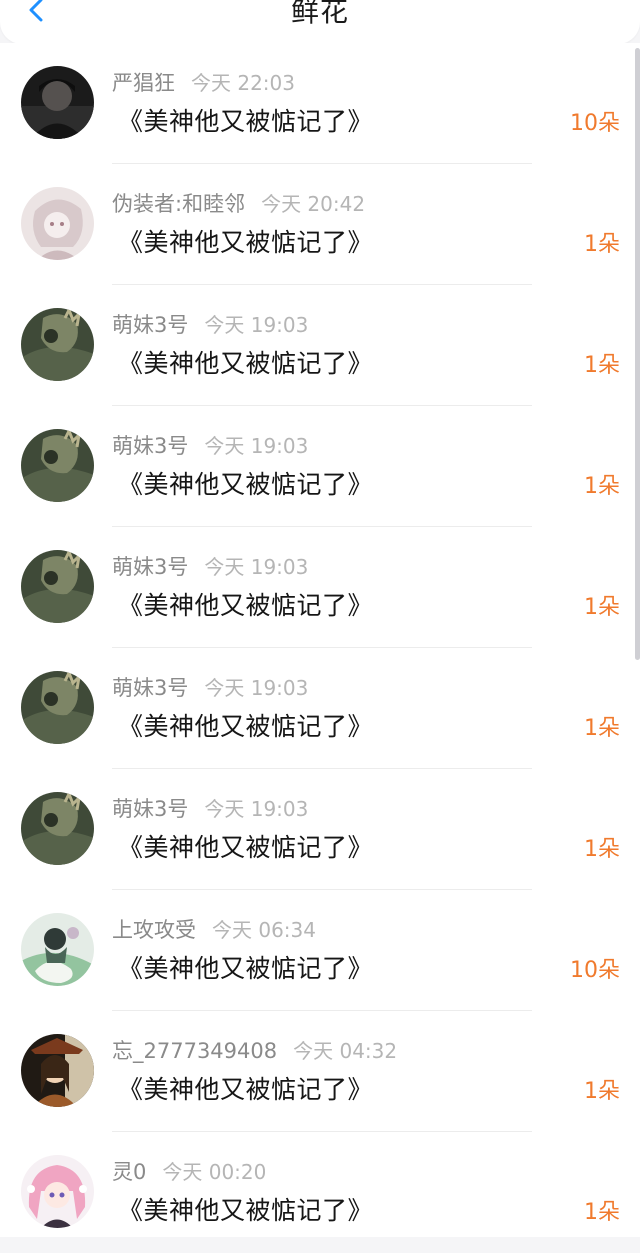 The width and height of the screenshot is (640, 1253). What do you see at coordinates (320, 103) in the screenshot?
I see `list-item: 严猖狂 今天 22:03 《美神他又被惦记了》 10朵` at bounding box center [320, 103].